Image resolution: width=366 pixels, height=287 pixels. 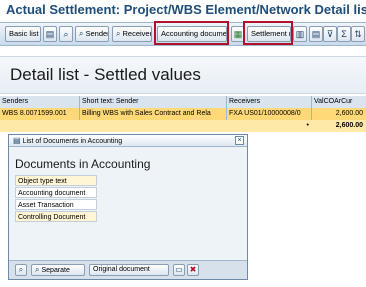 What do you see at coordinates (358, 34) in the screenshot?
I see `sort-icon: ⇅` at bounding box center [358, 34].